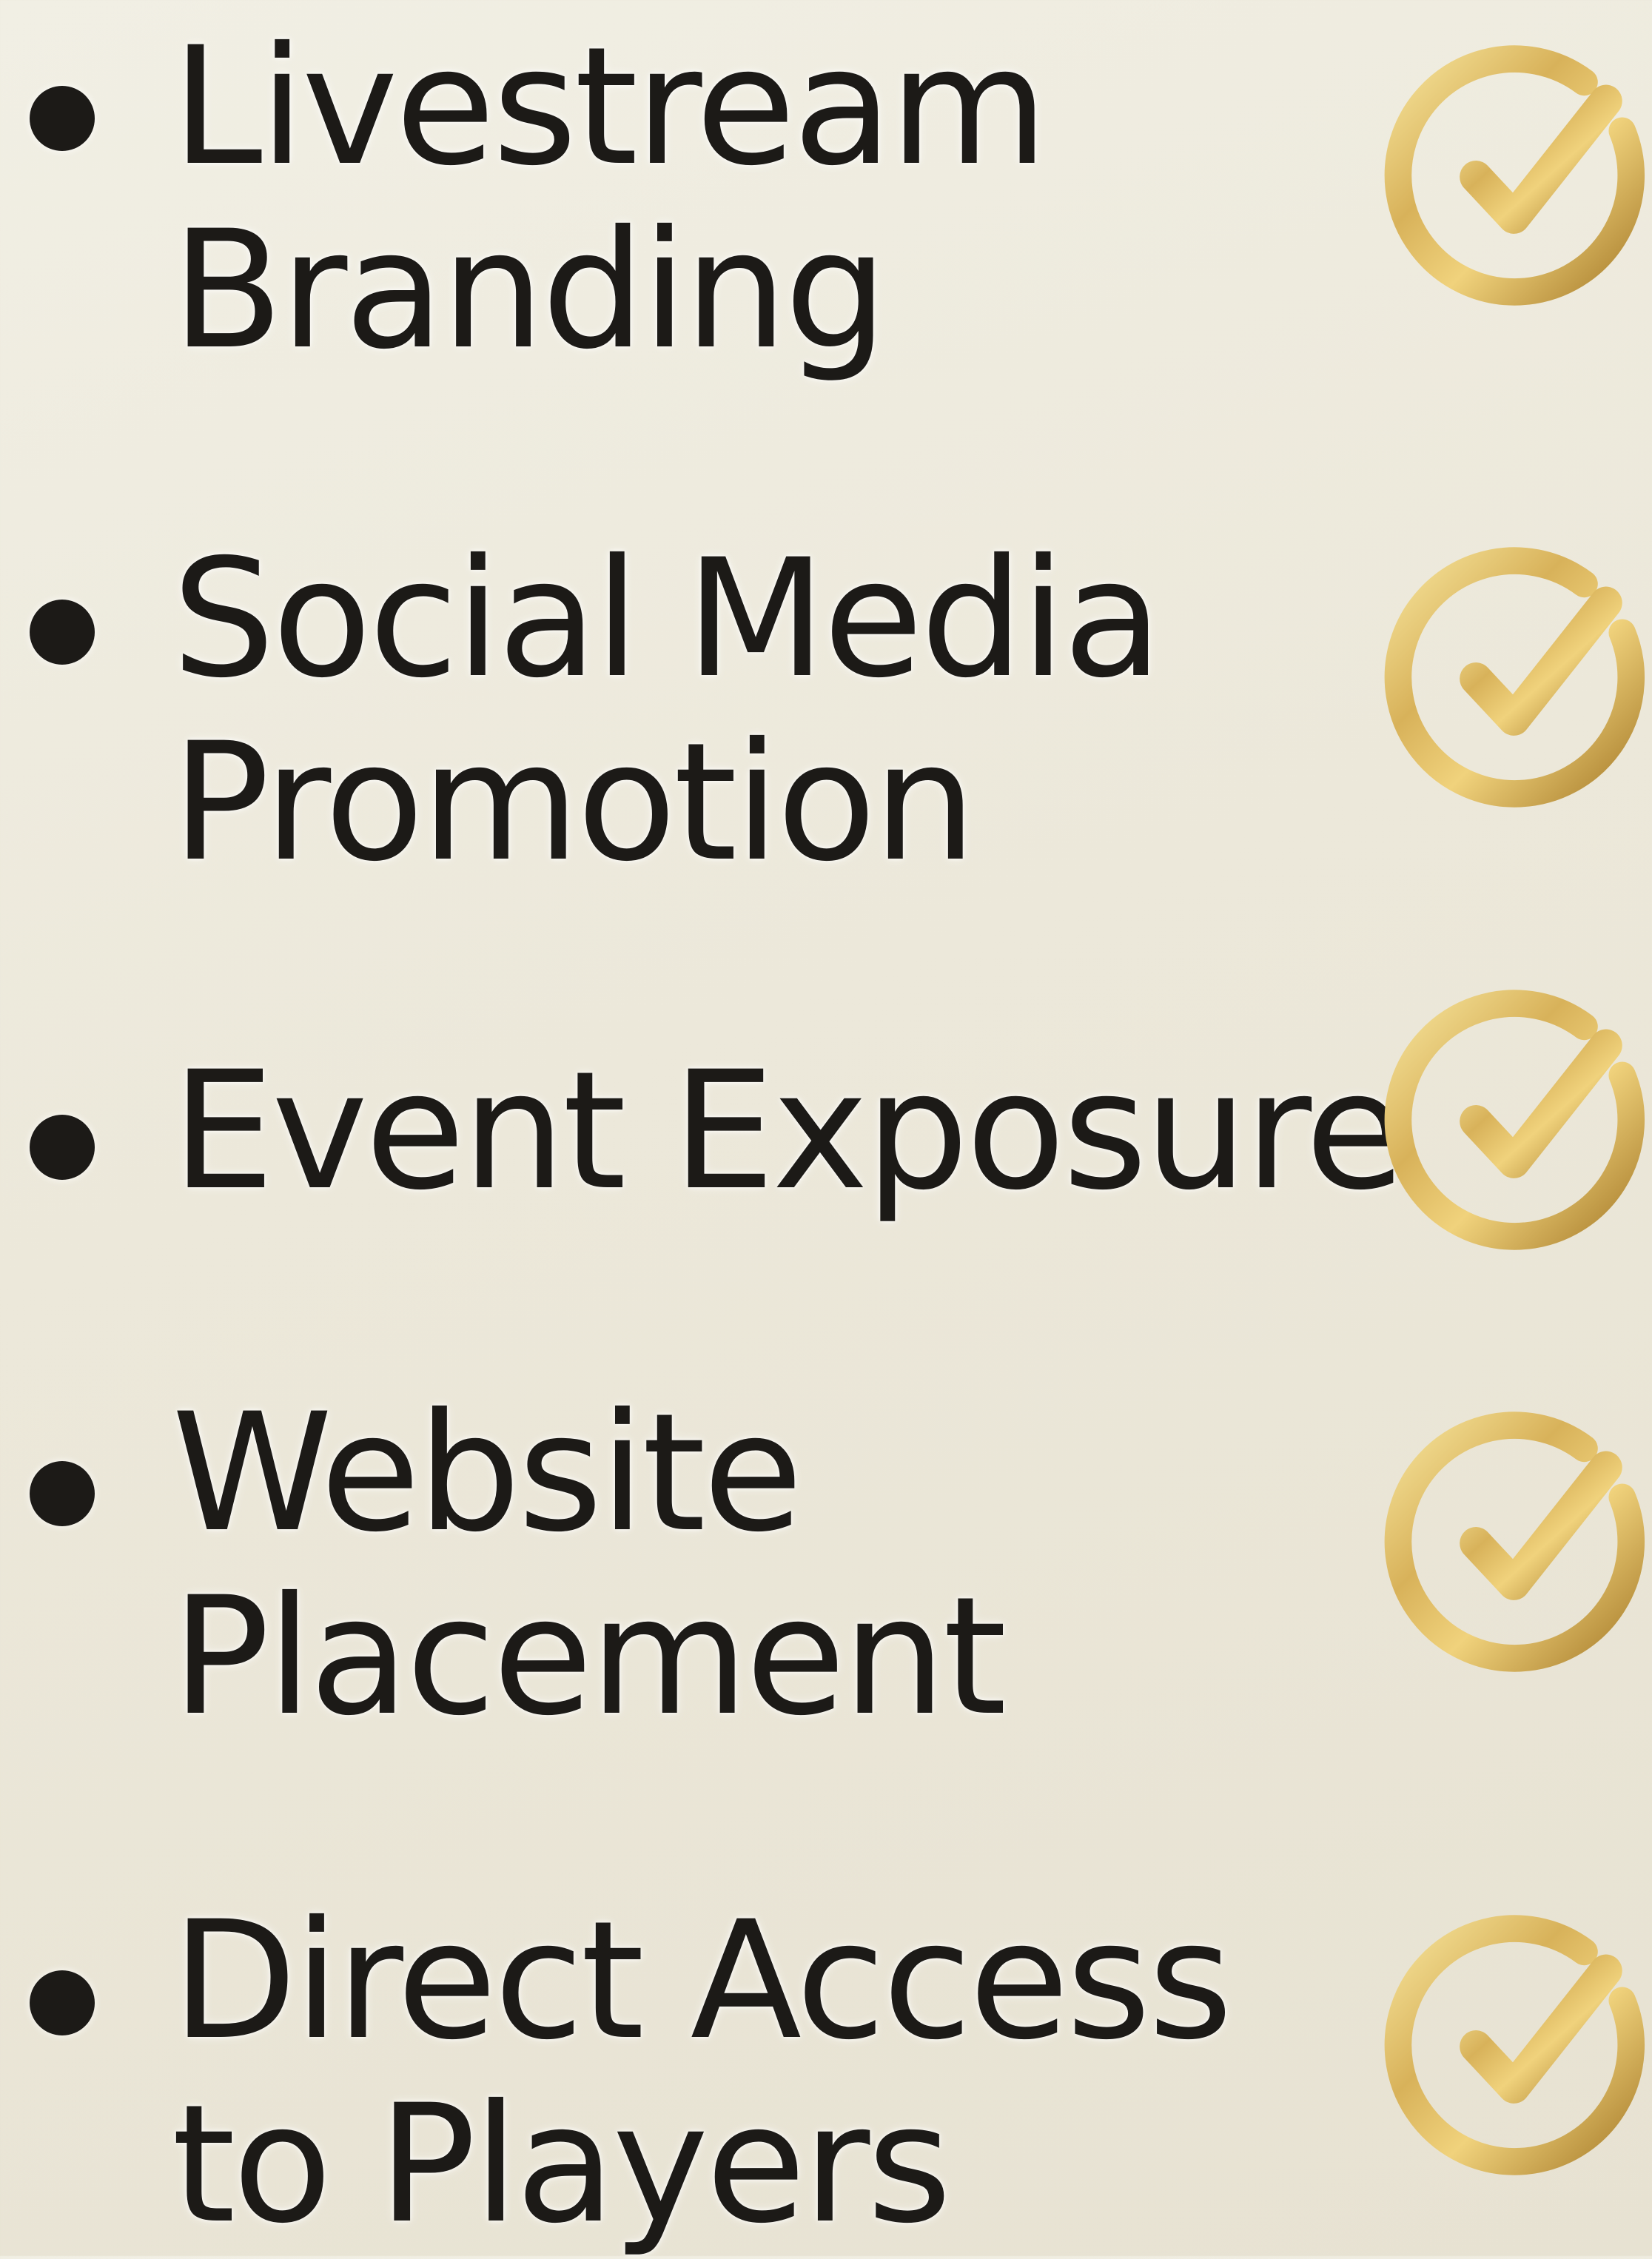  I want to click on item-label-line1: Social Media, so click(667, 619).